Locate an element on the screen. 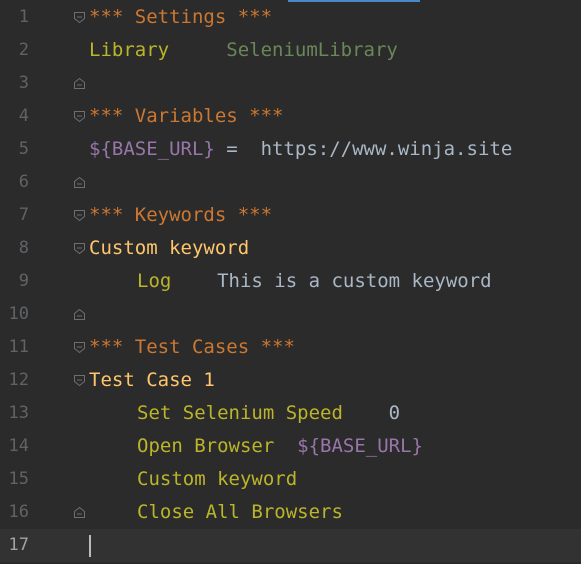  code-line: 9 Log This is a custom keyword is located at coordinates (290, 281).